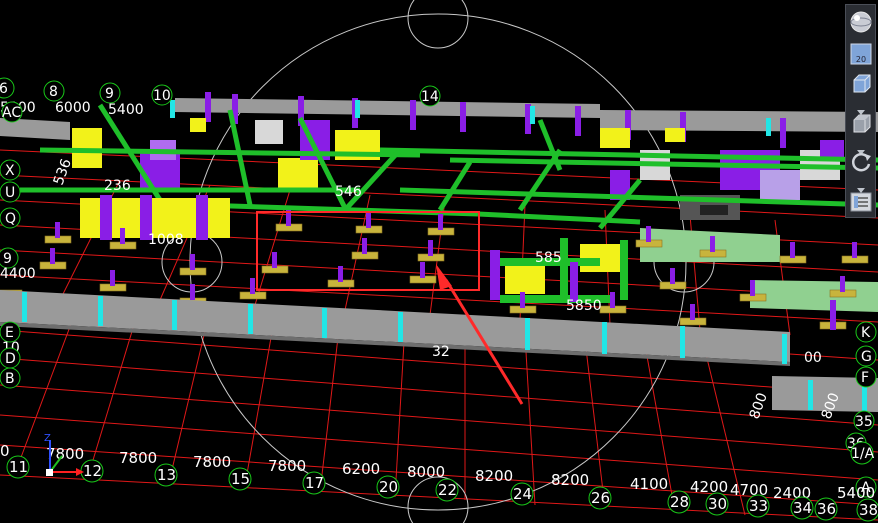  Describe the element at coordinates (7, 259) in the screenshot. I see `left-axis-bubble-9: 9` at that location.